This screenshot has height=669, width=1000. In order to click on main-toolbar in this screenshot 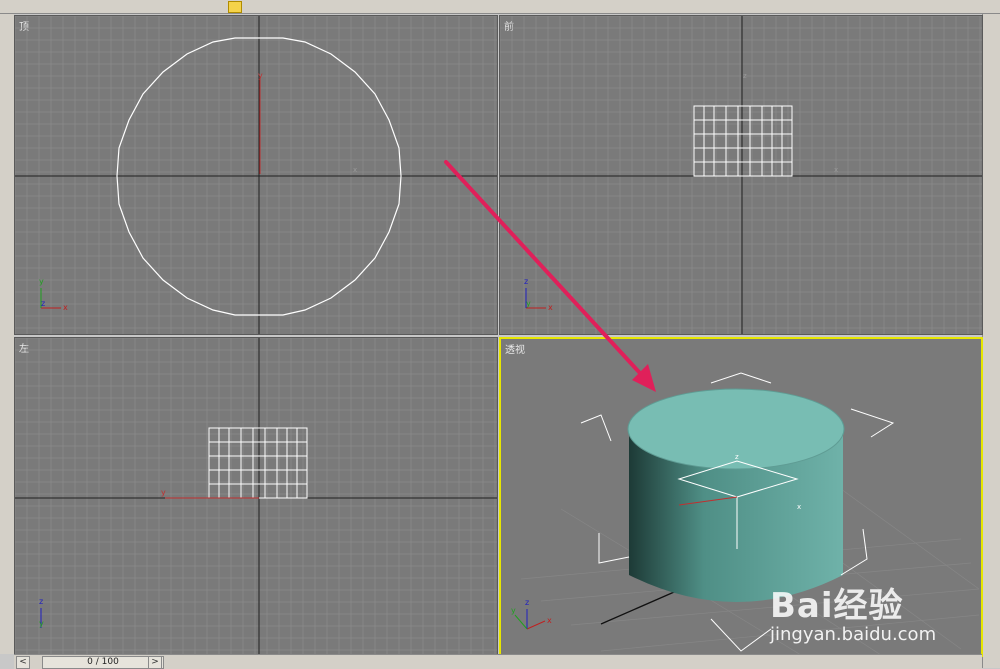, I will do `click(500, 7)`.